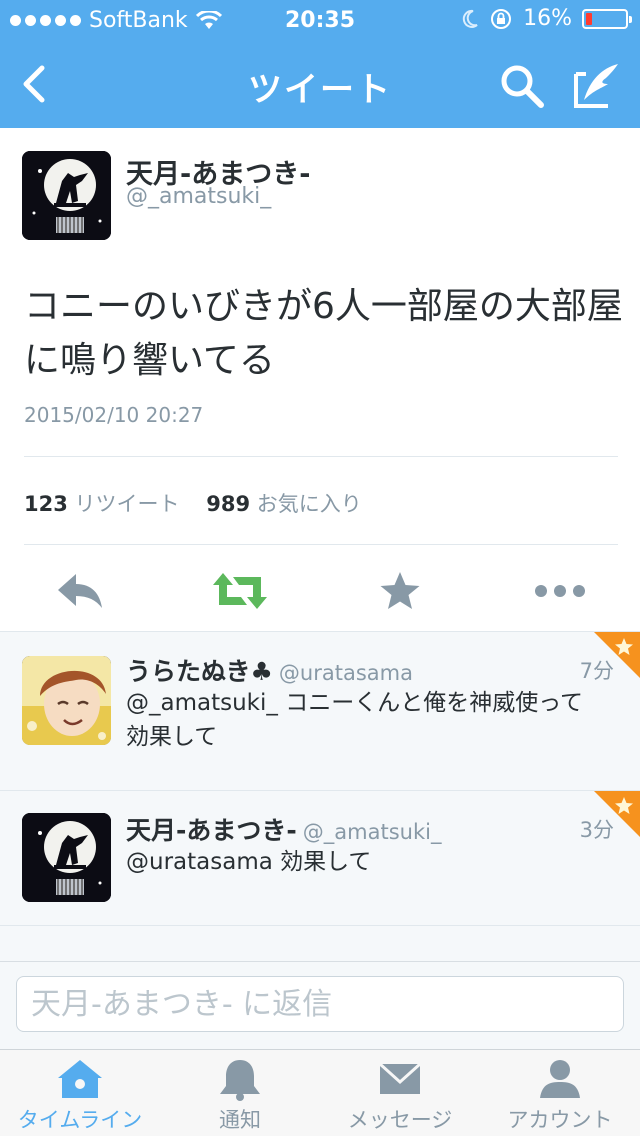 The width and height of the screenshot is (640, 1136). I want to click on favorite-star-icon, so click(400, 590).